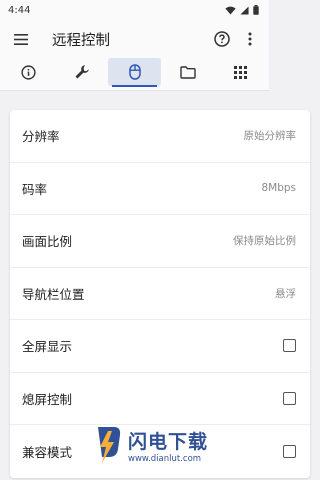 This screenshot has width=320, height=480. I want to click on setting-label: 熄屏控制, so click(47, 399).